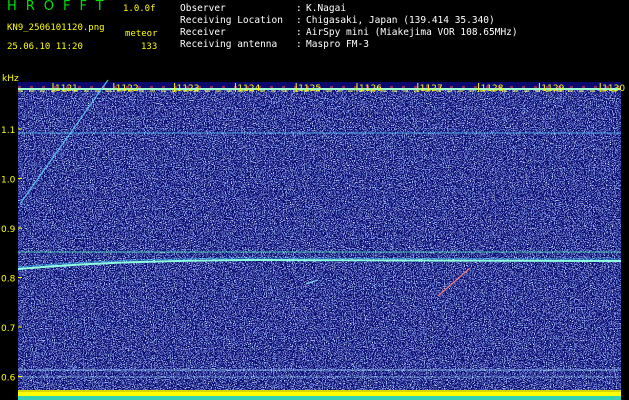 The width and height of the screenshot is (629, 400). What do you see at coordinates (66, 89) in the screenshot?
I see `time-tick-label: 1121` at bounding box center [66, 89].